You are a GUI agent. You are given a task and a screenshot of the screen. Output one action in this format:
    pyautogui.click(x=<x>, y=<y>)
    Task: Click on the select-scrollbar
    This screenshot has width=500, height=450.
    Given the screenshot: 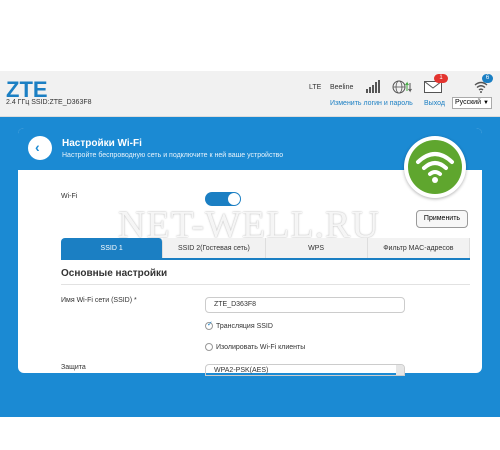 What is the action you would take?
    pyautogui.click(x=400, y=370)
    